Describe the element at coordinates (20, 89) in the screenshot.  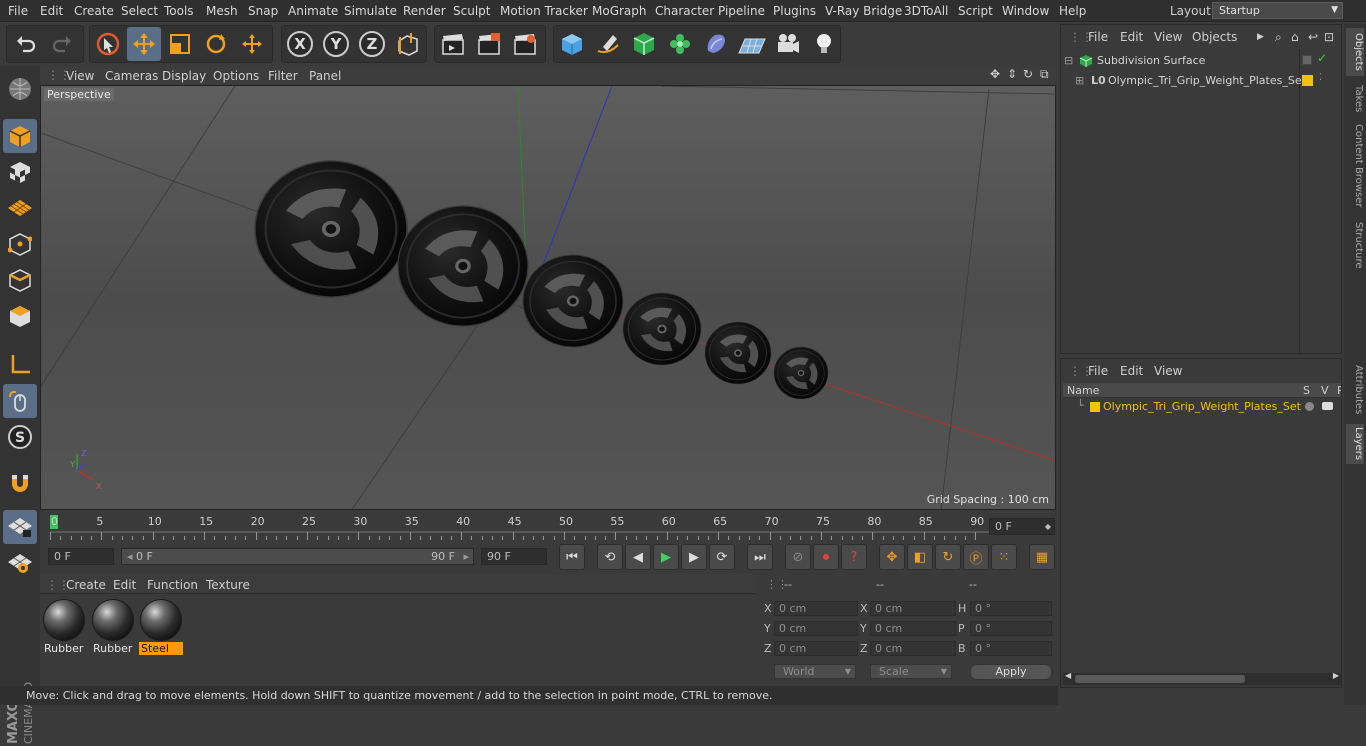
I see `make-editable-button` at that location.